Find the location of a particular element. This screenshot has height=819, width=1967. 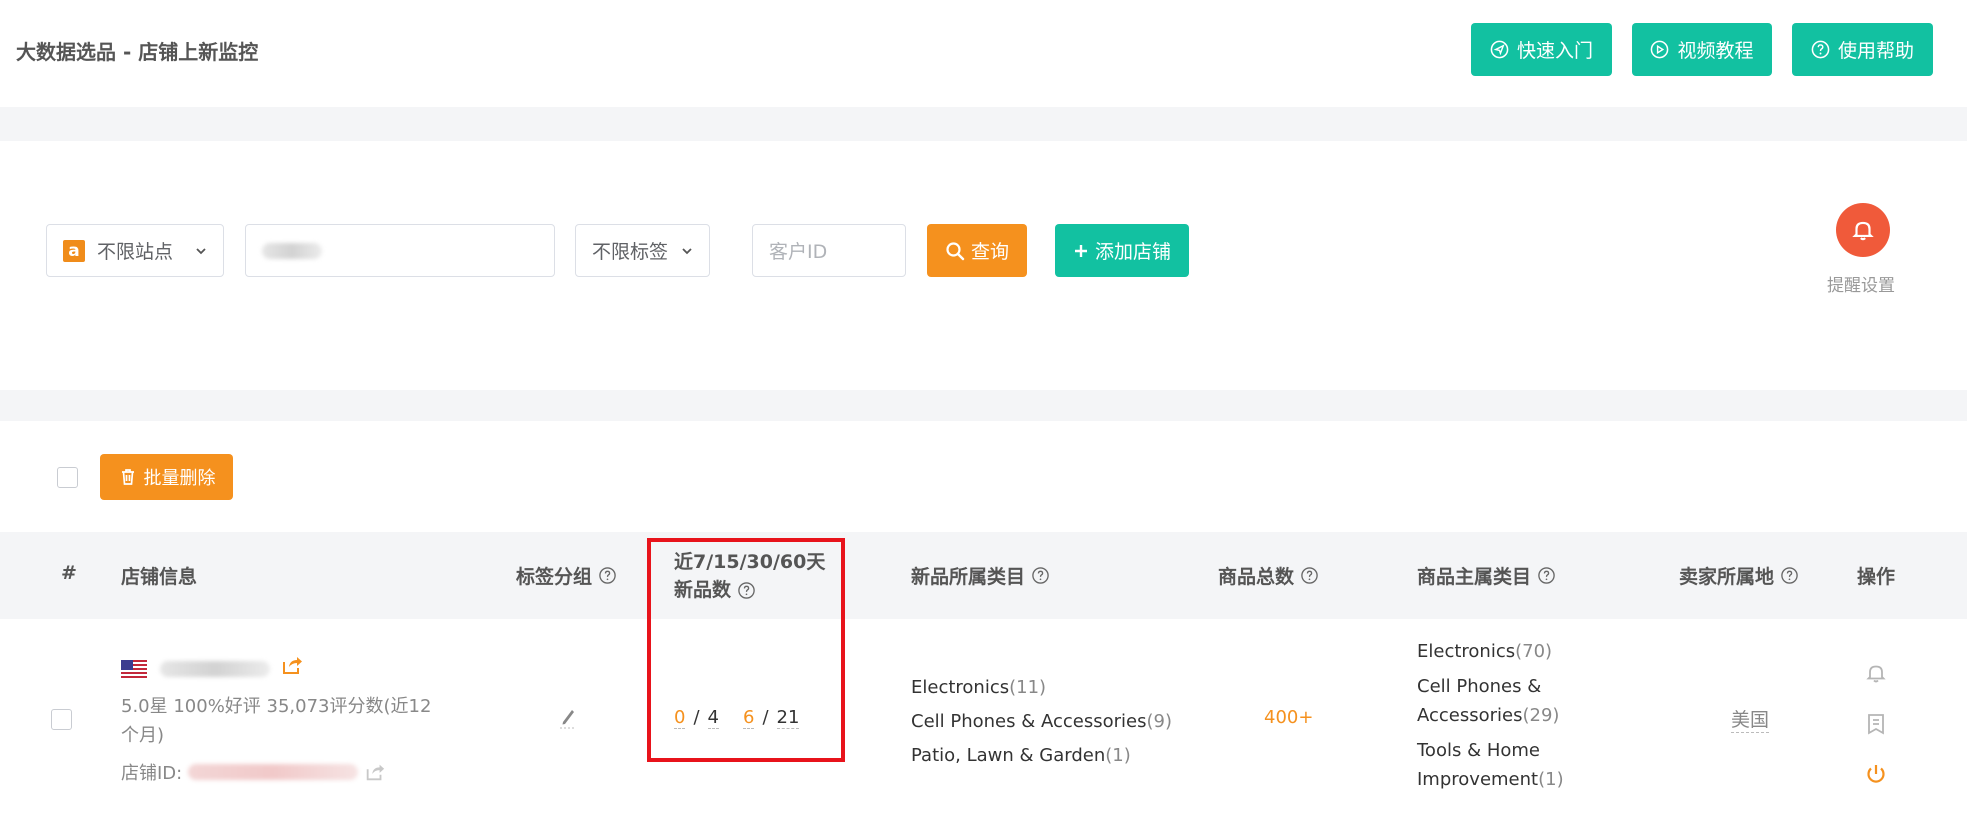

store-search-input is located at coordinates (400, 250).